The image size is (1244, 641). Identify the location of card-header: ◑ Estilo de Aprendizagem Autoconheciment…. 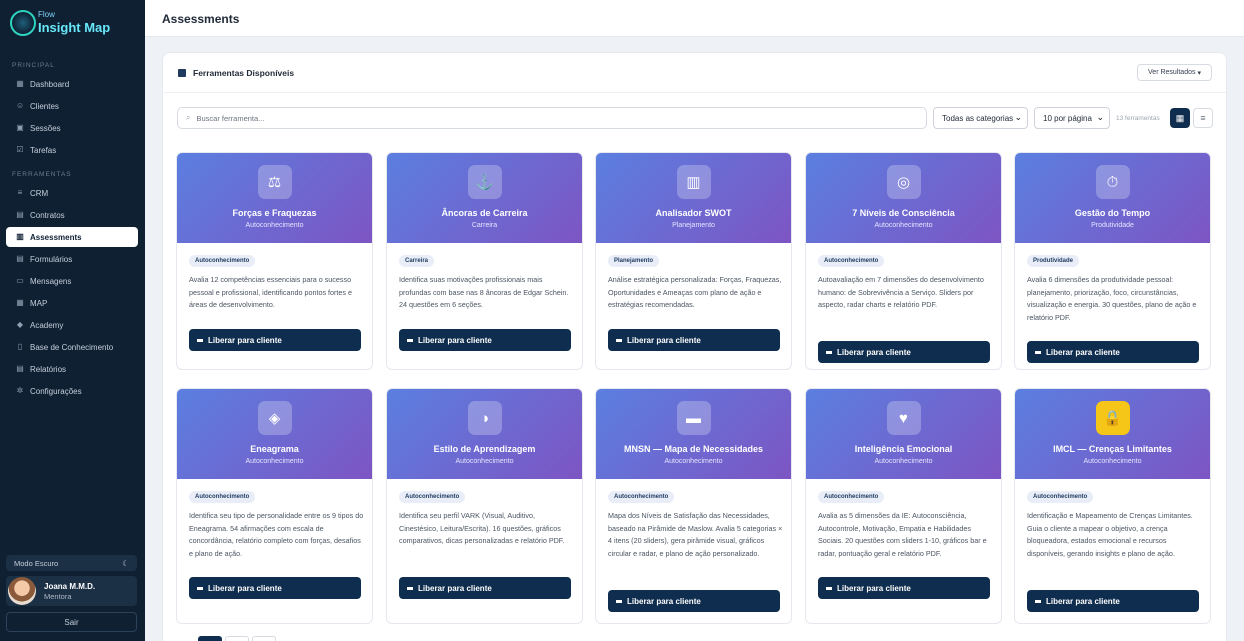
(484, 434).